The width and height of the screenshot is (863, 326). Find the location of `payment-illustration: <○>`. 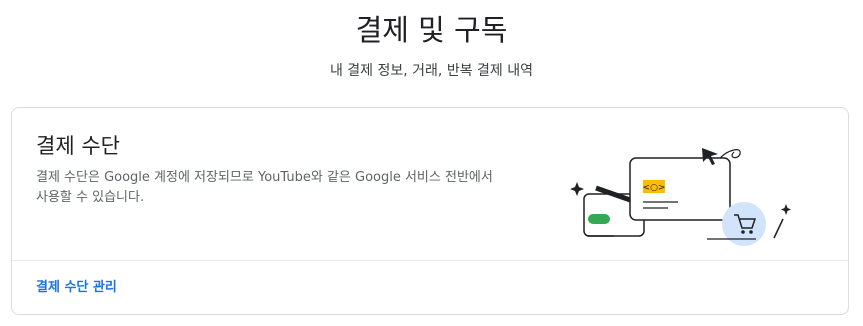

payment-illustration: <○> is located at coordinates (680, 197).